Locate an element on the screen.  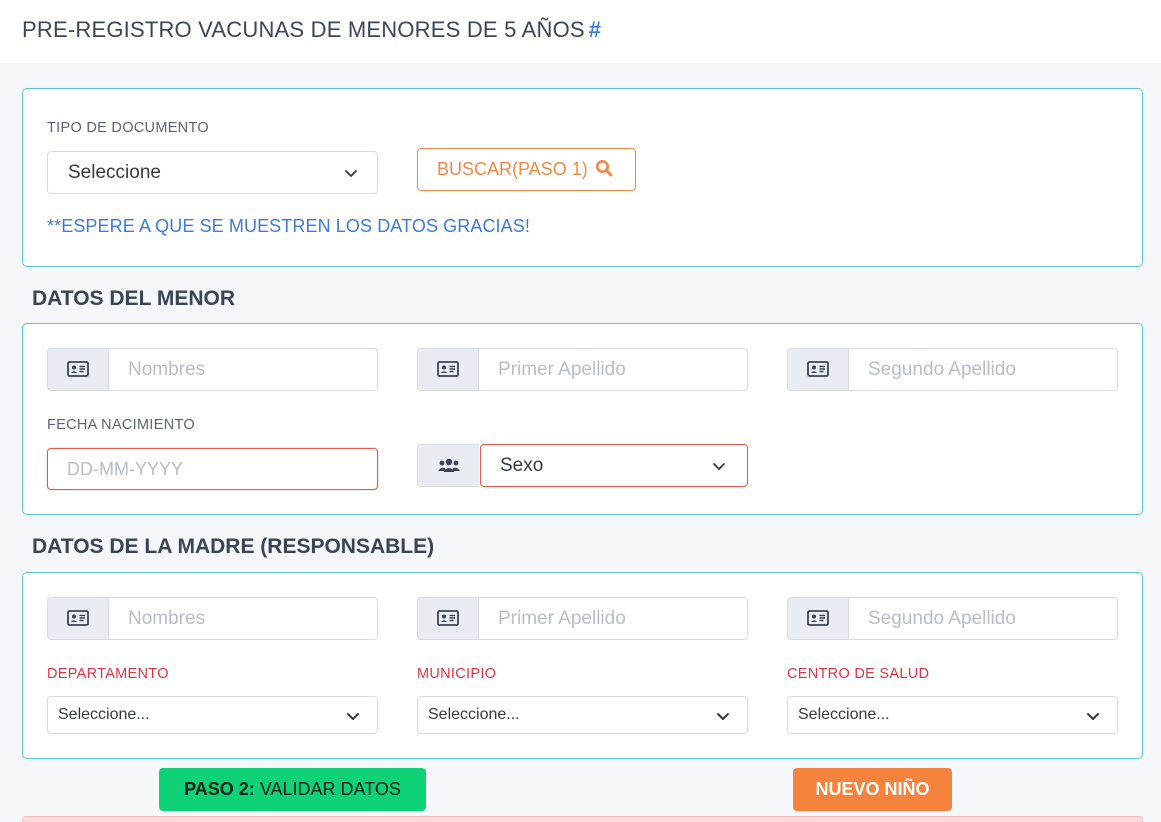
mother-first-name-input: Nombres is located at coordinates (243, 618).